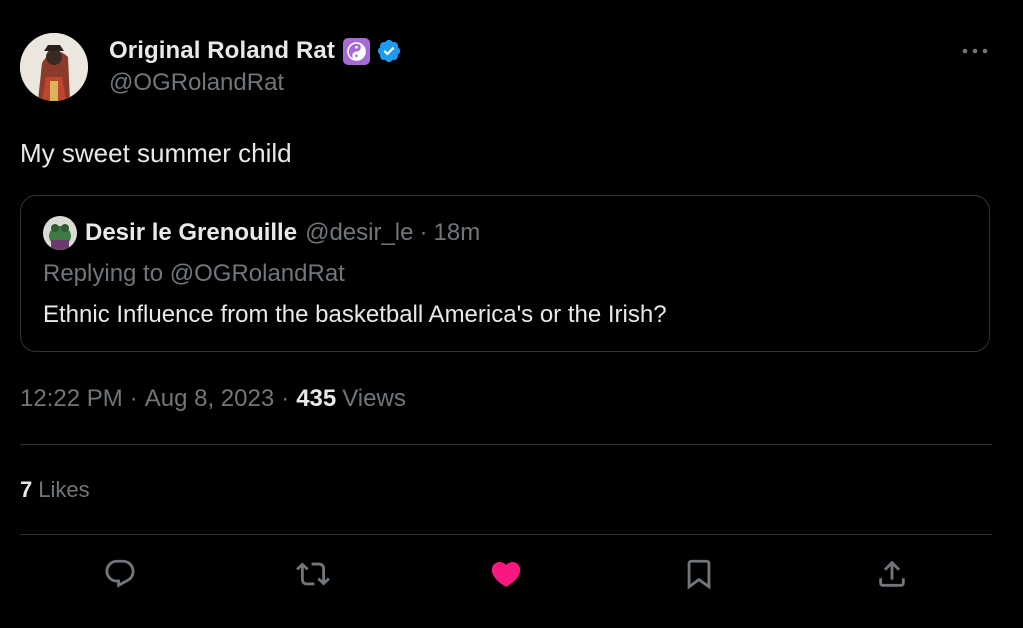 This screenshot has height=628, width=1023. What do you see at coordinates (389, 51) in the screenshot?
I see `verified-badge-icon` at bounding box center [389, 51].